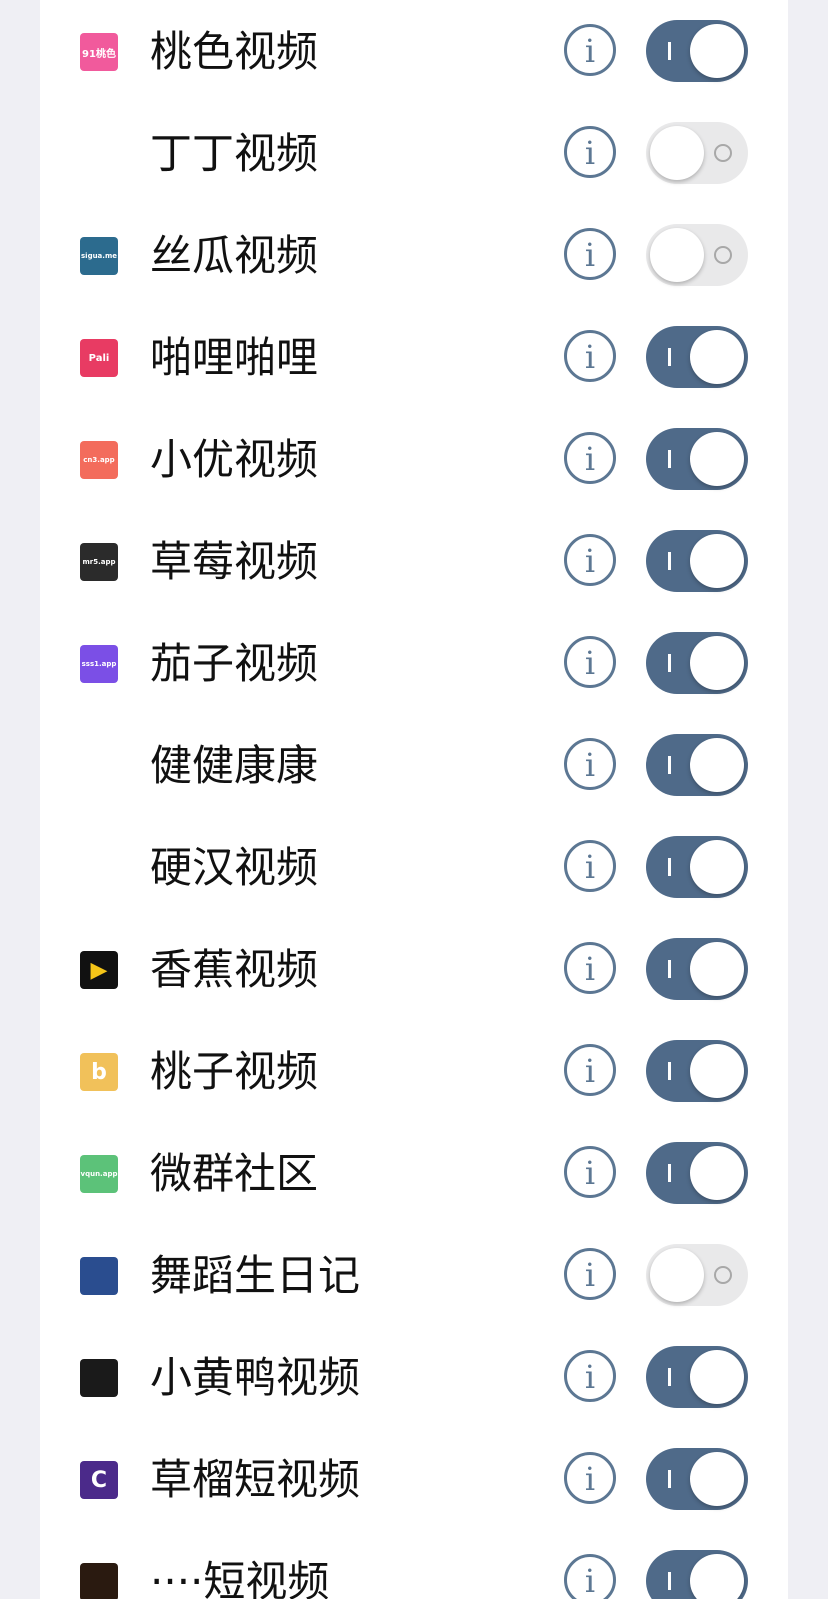 The width and height of the screenshot is (828, 1599). Describe the element at coordinates (234, 561) in the screenshot. I see `app-name-label: 草莓视频` at that location.